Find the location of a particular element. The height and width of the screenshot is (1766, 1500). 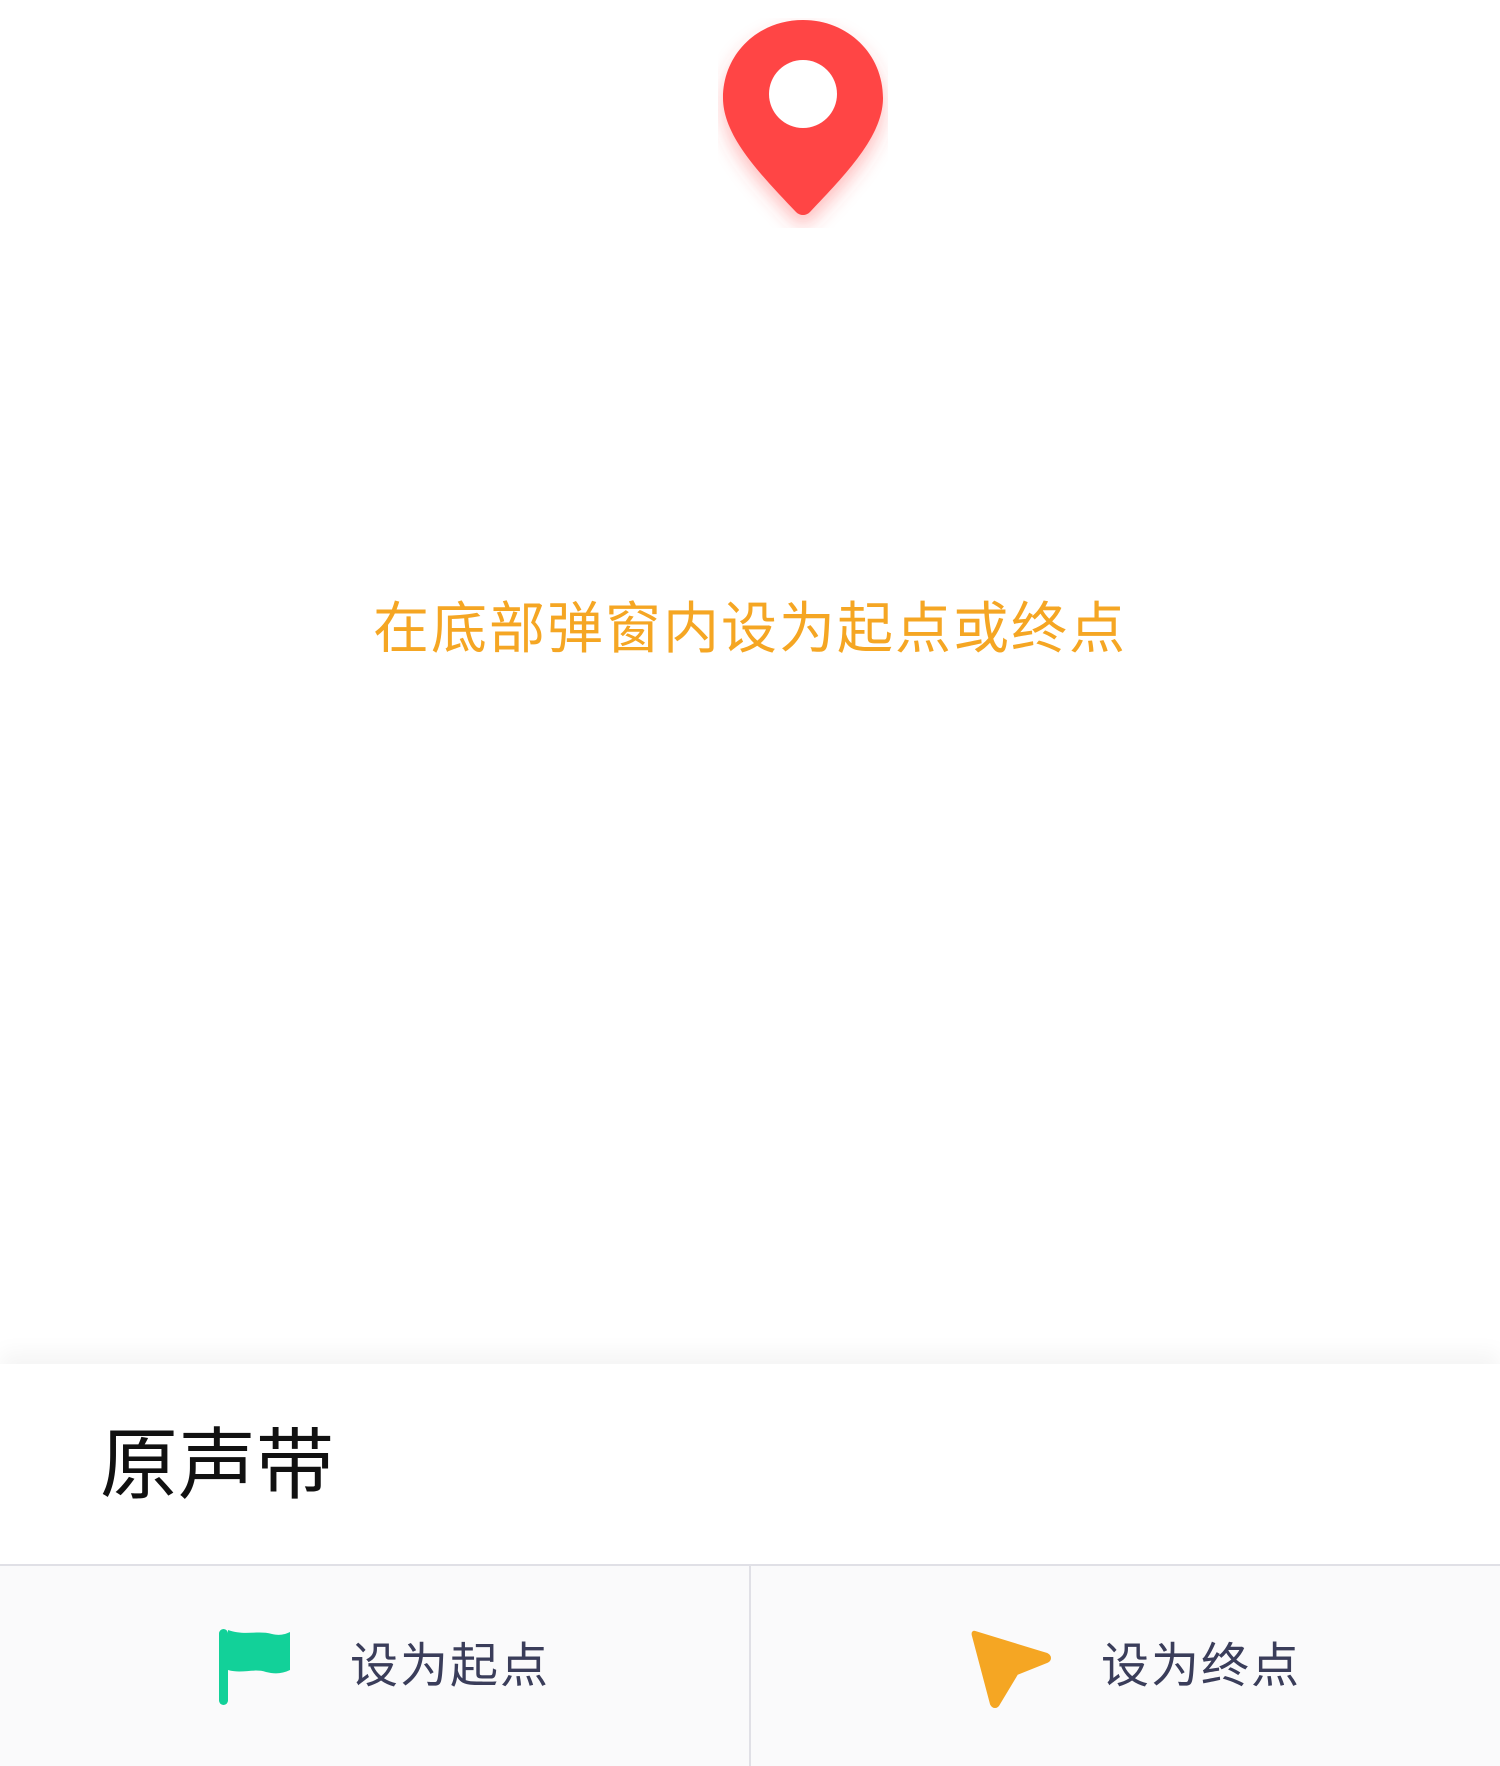

action-bar: 设为起点 设为终点 is located at coordinates (750, 1665).